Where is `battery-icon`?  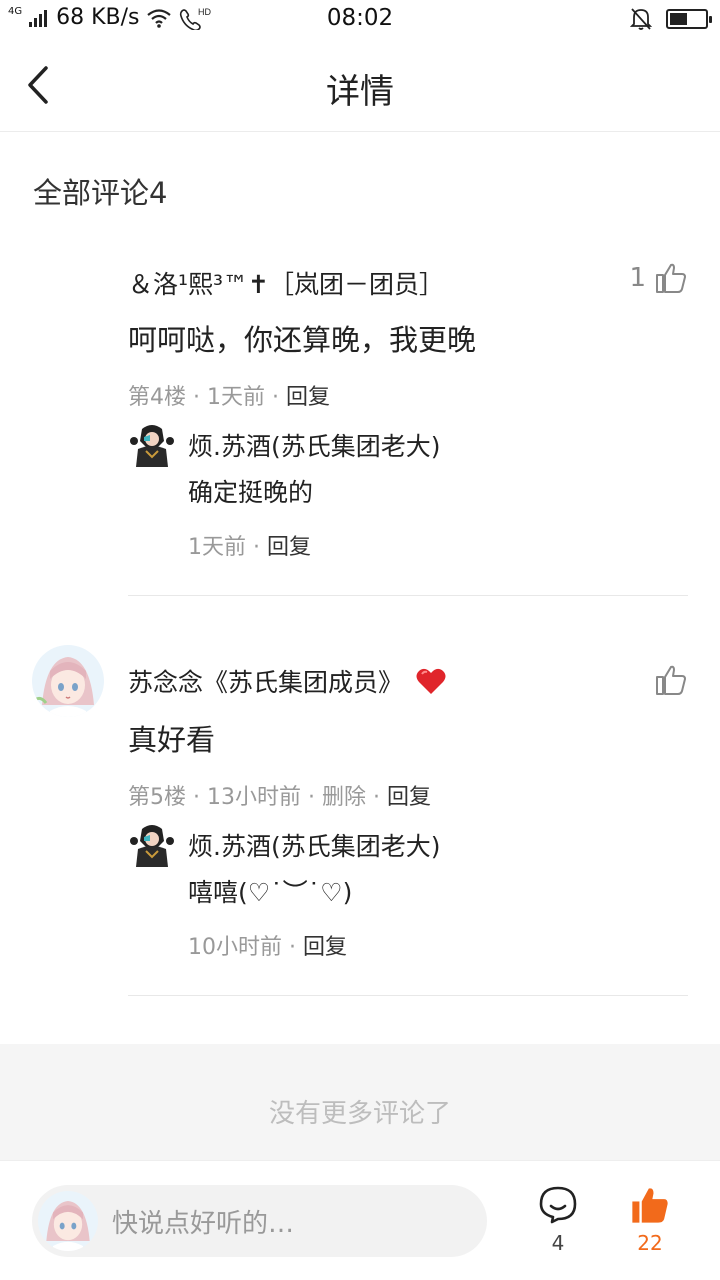
battery-icon is located at coordinates (689, 19).